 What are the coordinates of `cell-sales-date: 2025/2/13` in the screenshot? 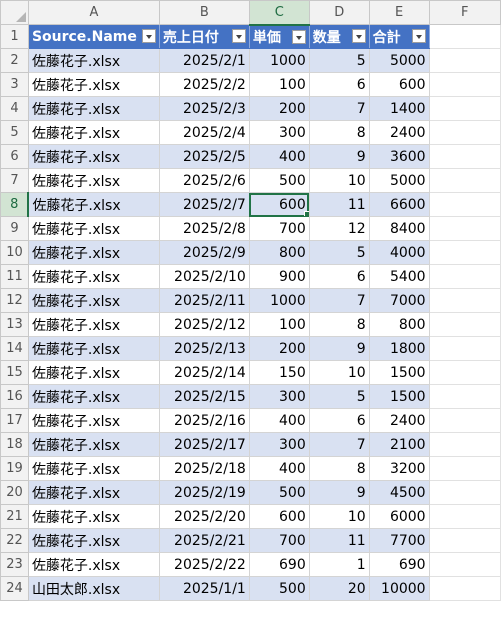 It's located at (204, 348).